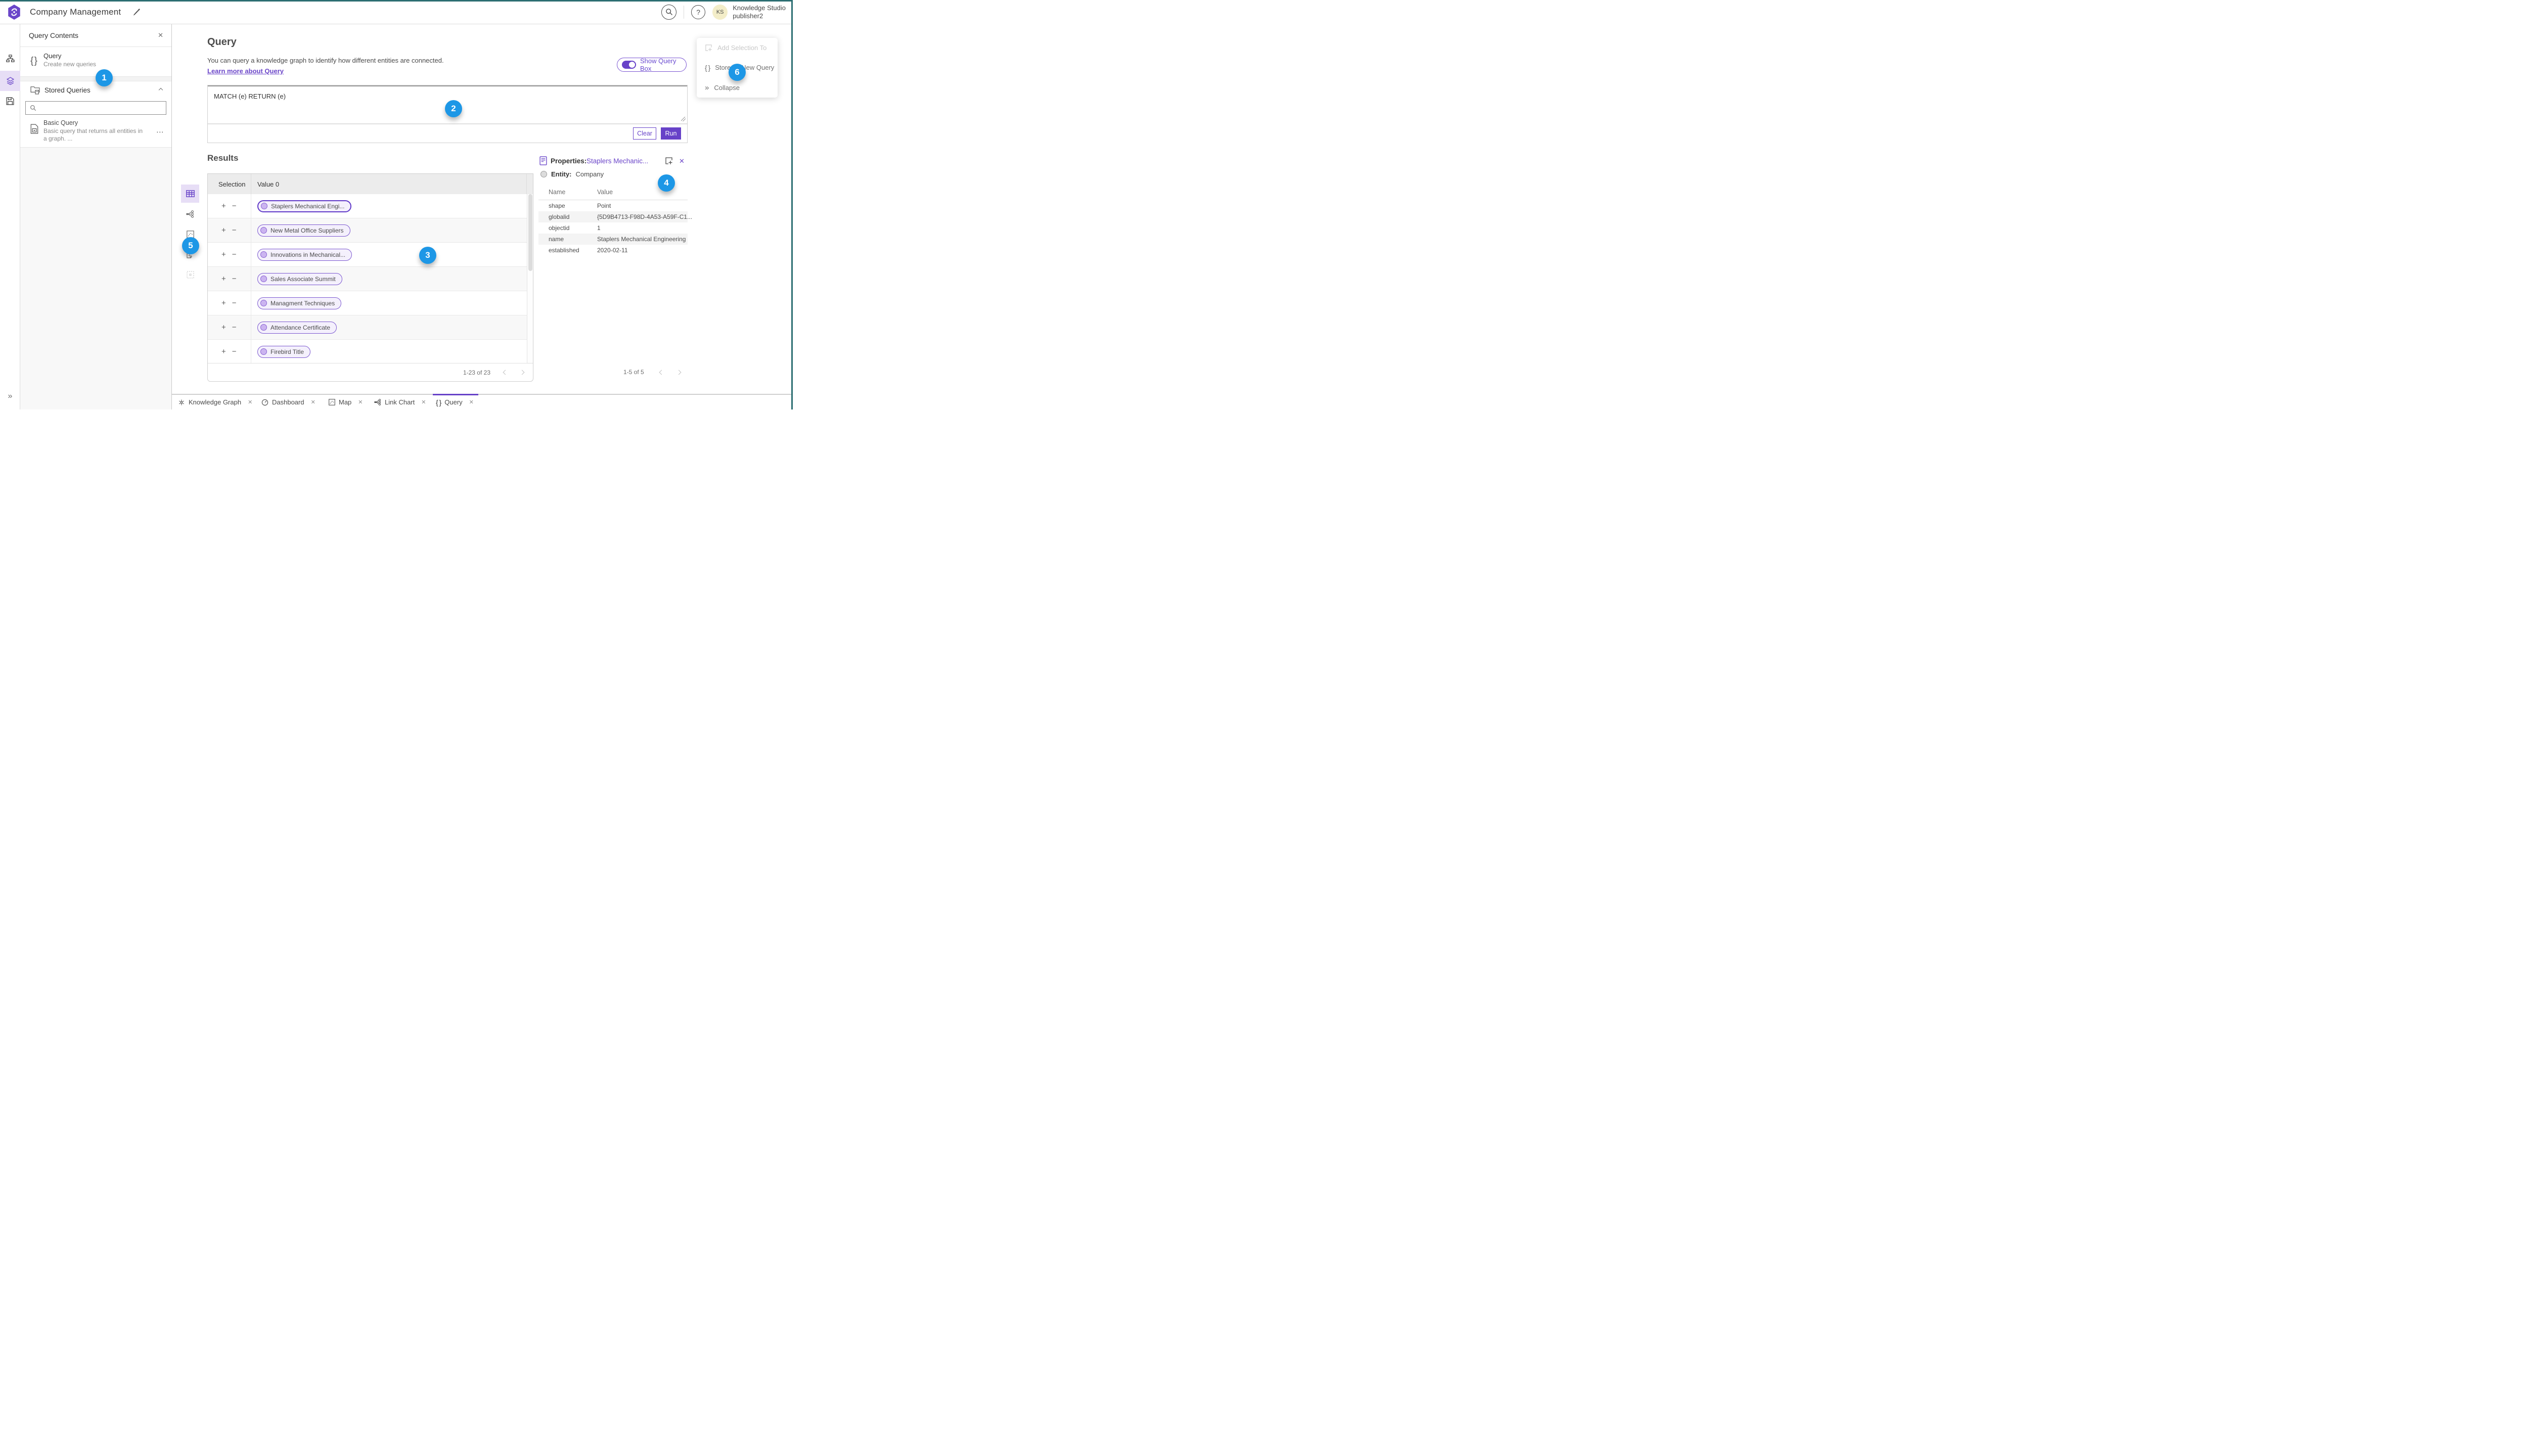 The width and height of the screenshot is (2528, 1456). What do you see at coordinates (103, 108) in the screenshot?
I see `search-input` at bounding box center [103, 108].